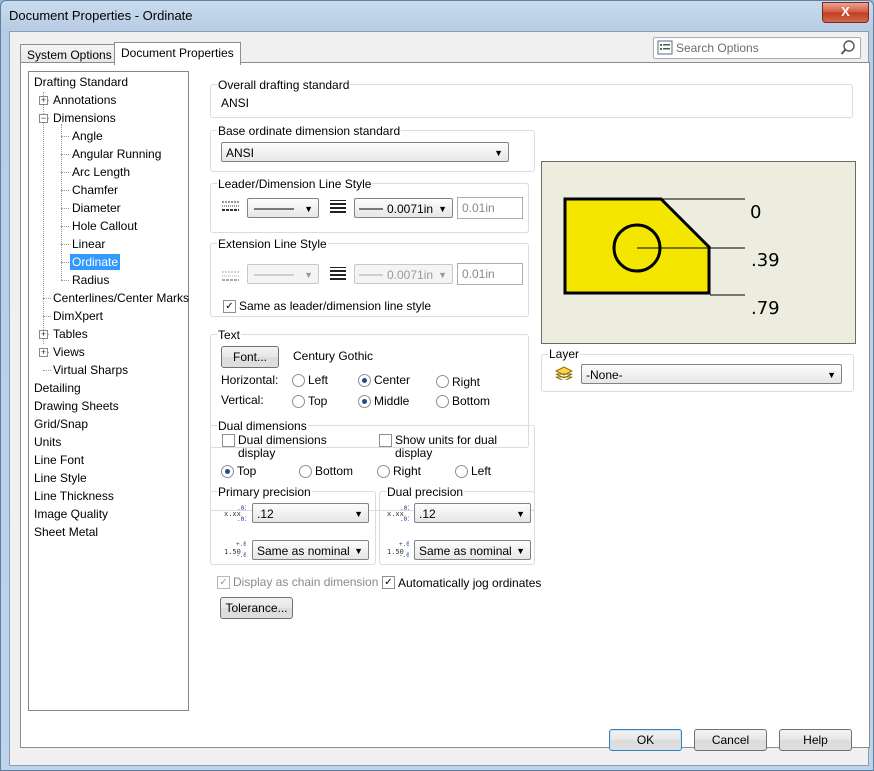  Describe the element at coordinates (645, 740) in the screenshot. I see `ok-button: OK` at that location.